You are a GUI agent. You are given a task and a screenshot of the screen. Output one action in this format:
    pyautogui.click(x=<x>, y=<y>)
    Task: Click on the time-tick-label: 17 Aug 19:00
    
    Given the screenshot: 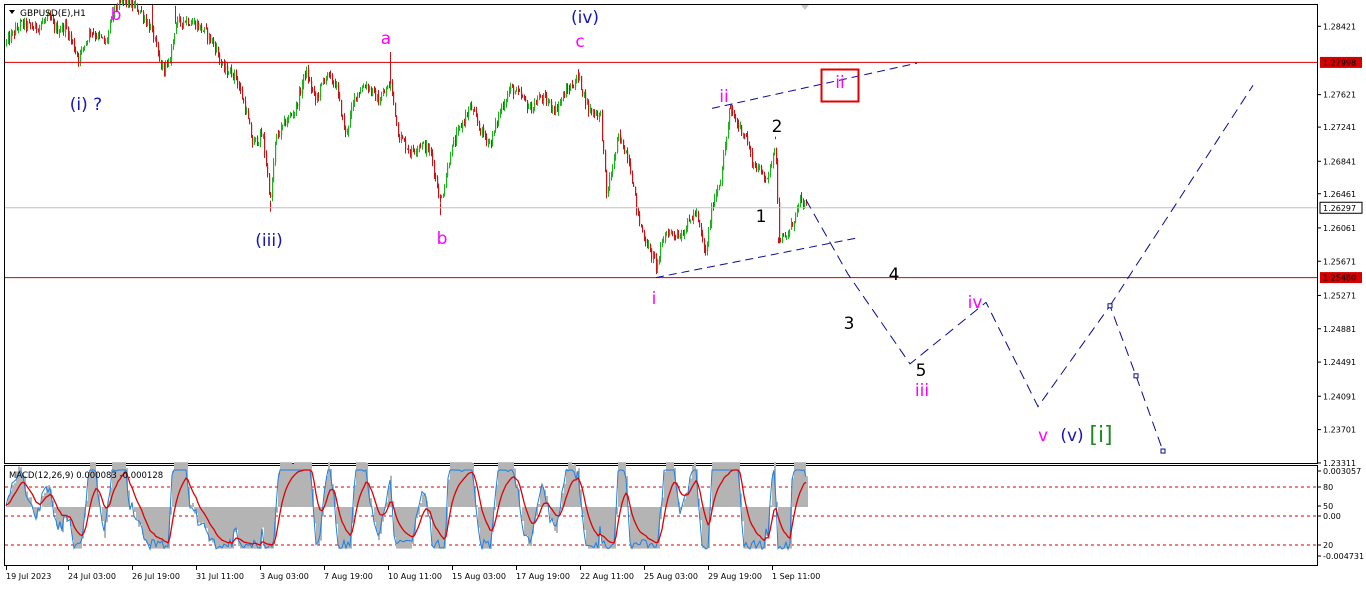 What is the action you would take?
    pyautogui.click(x=543, y=576)
    